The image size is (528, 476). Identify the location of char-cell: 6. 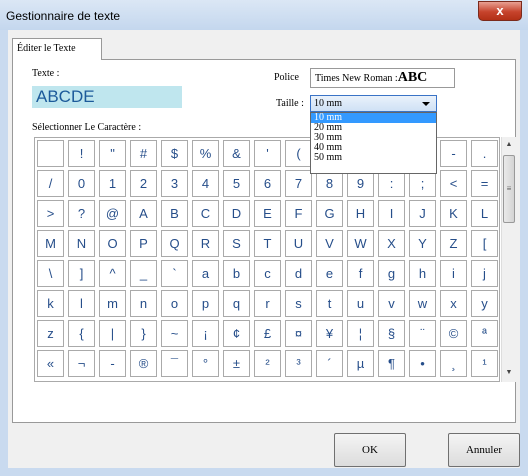
(267, 183).